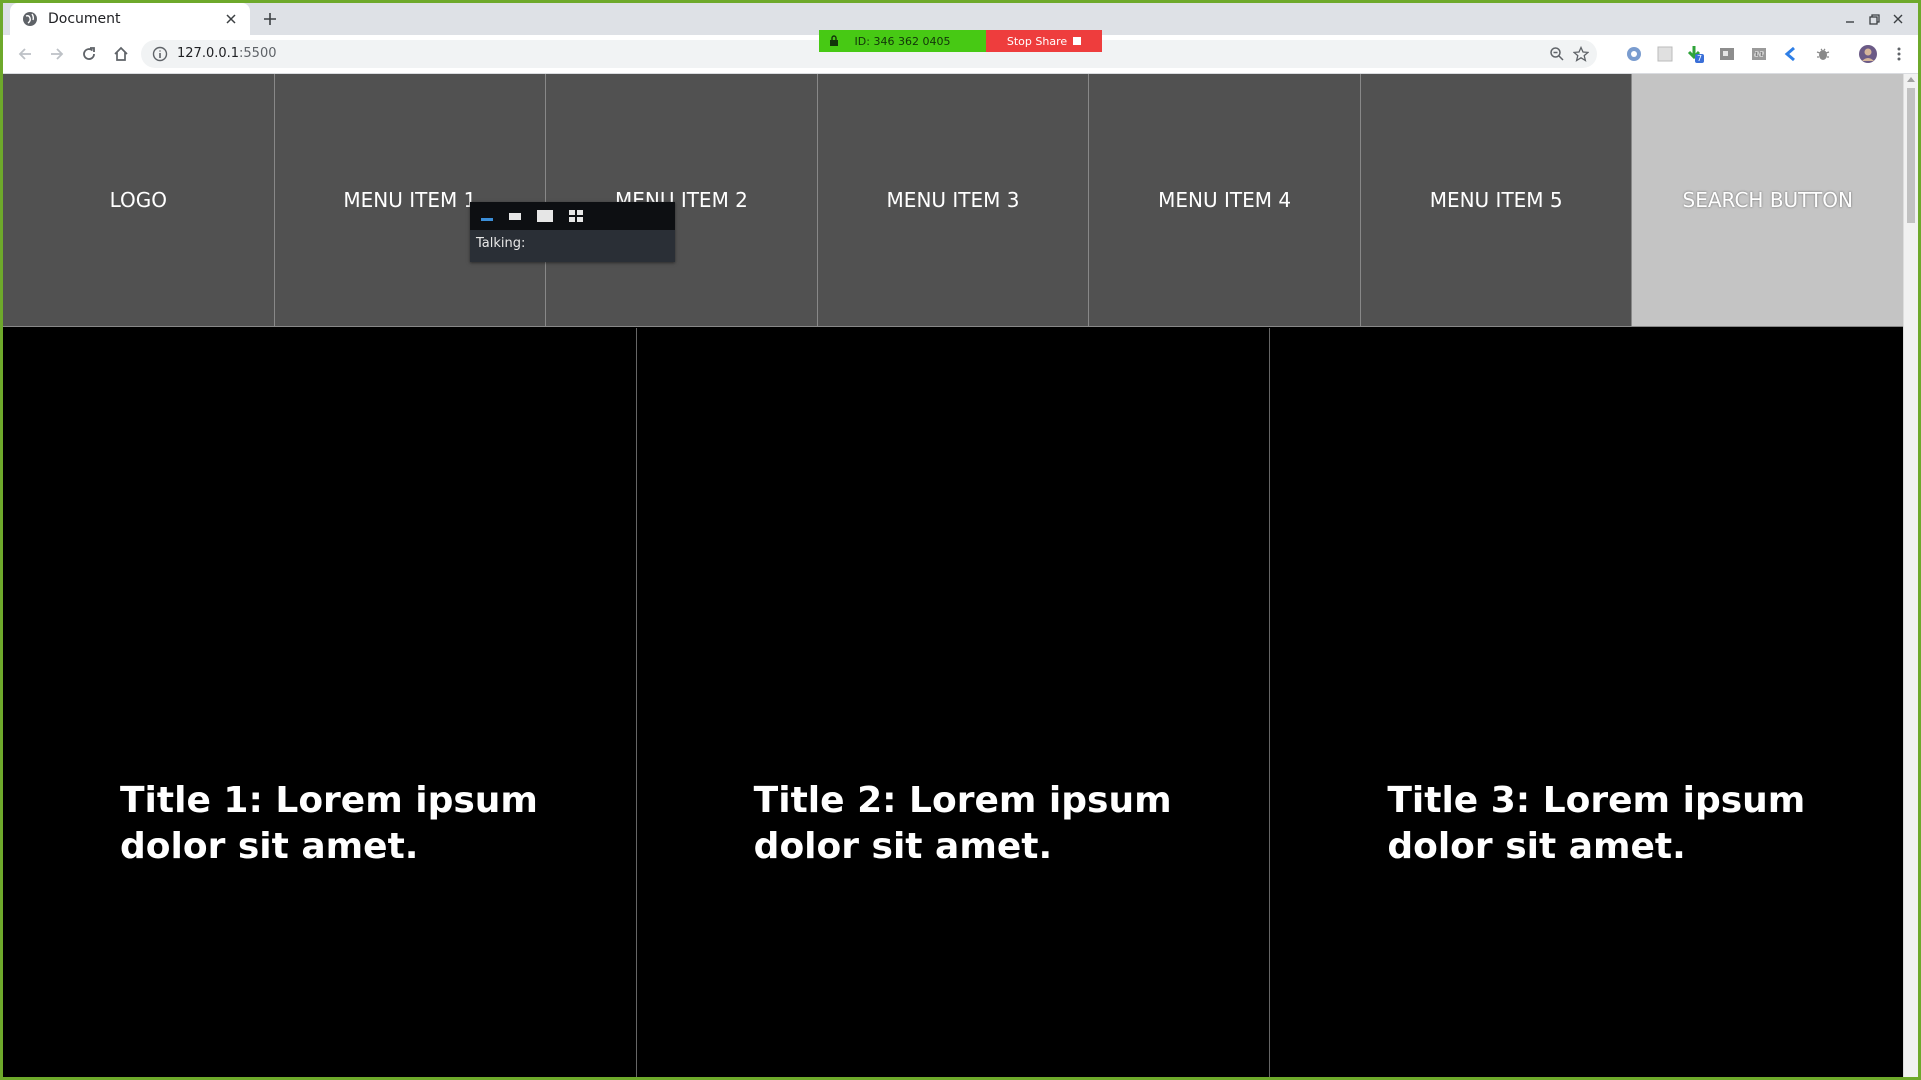  Describe the element at coordinates (1791, 54) in the screenshot. I see `extension-blue-arrow-icon` at that location.